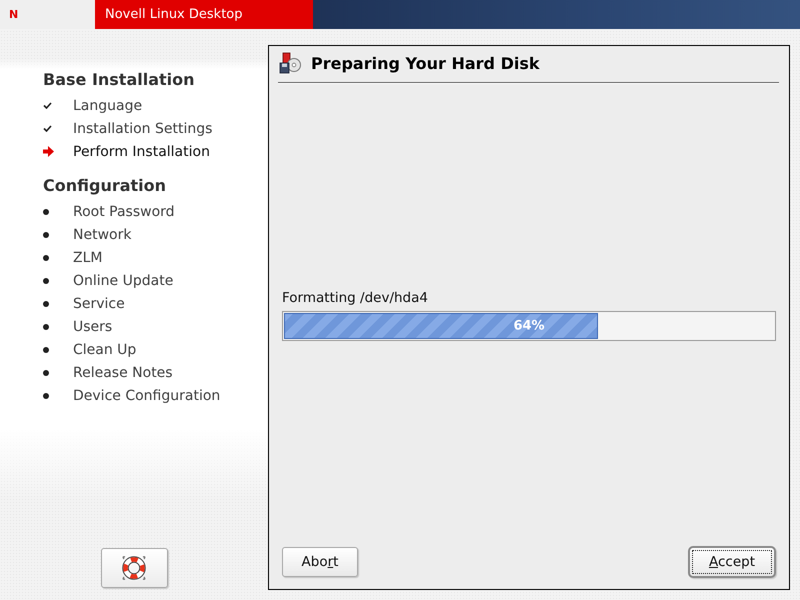 Image resolution: width=800 pixels, height=600 pixels. What do you see at coordinates (48, 151) in the screenshot?
I see `arrow-icon` at bounding box center [48, 151].